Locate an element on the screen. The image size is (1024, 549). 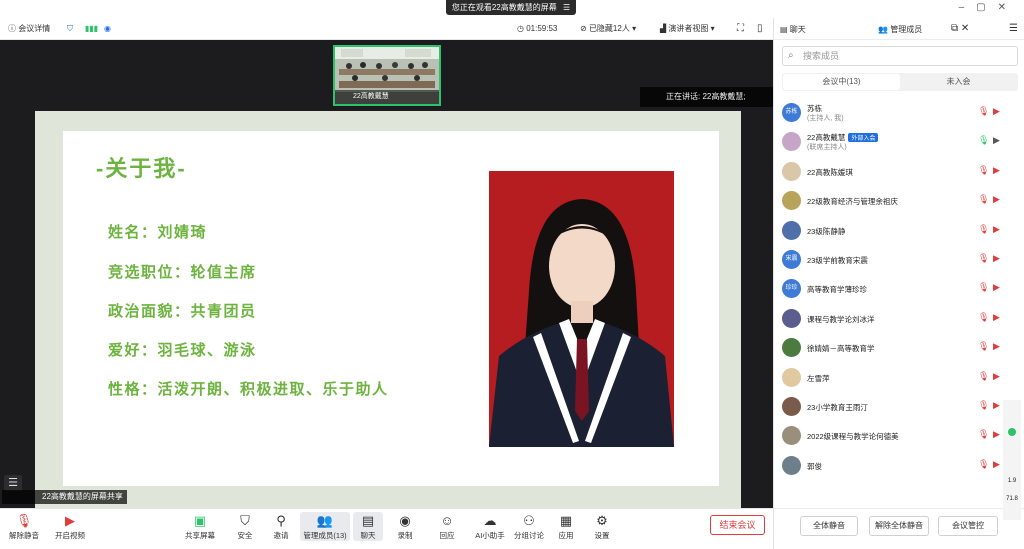
hidden-members-button: ⊘ 已隐藏12人 ▾ is located at coordinates (608, 29).